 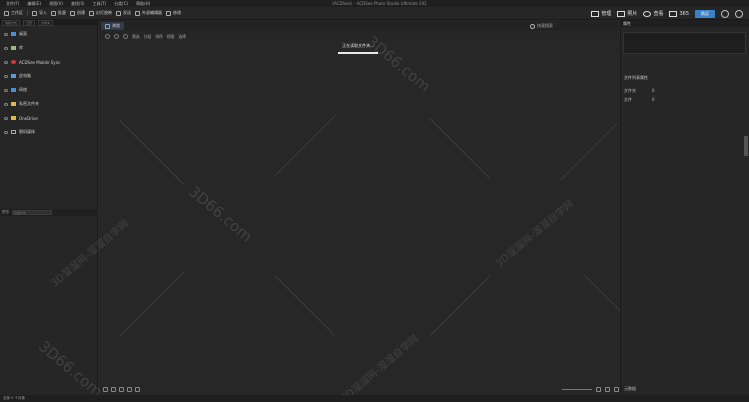 I want to click on fit-icon, so click(x=616, y=389).